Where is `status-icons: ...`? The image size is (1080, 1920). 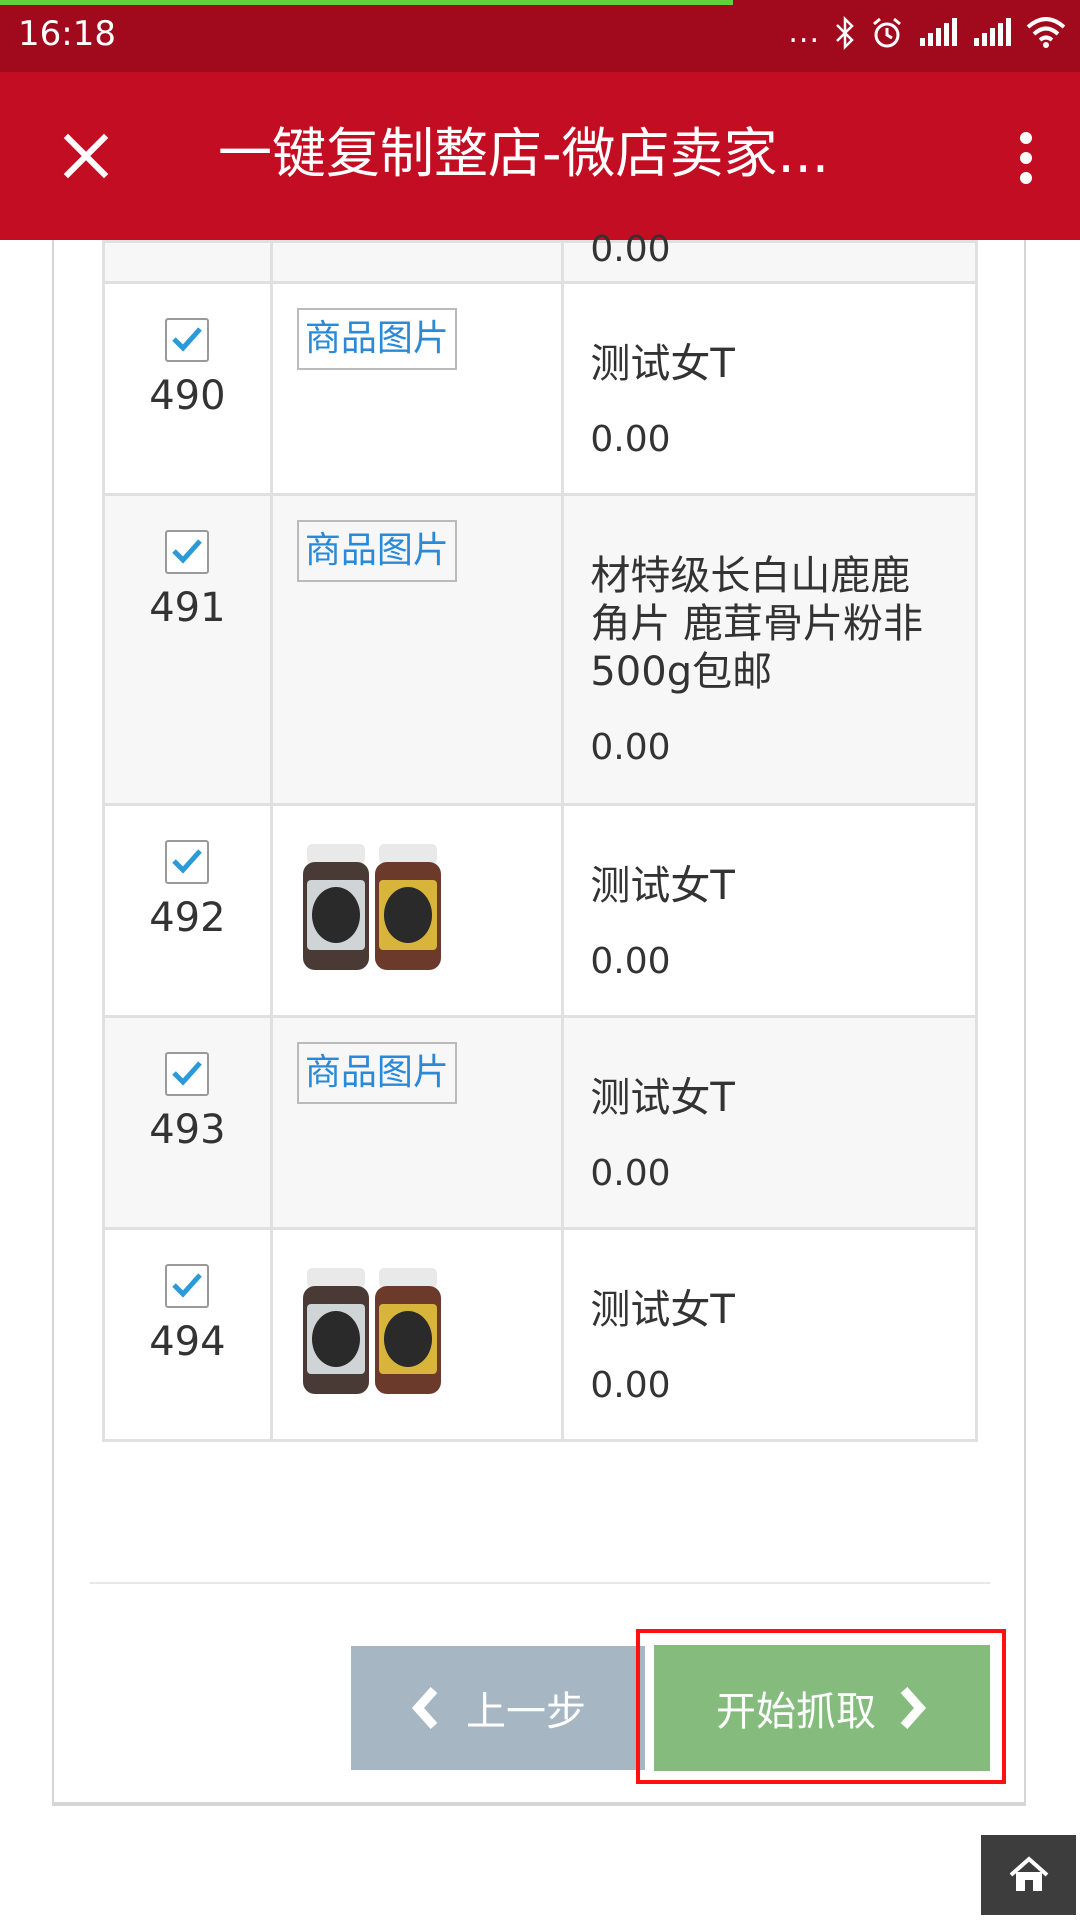 status-icons: ... is located at coordinates (927, 34).